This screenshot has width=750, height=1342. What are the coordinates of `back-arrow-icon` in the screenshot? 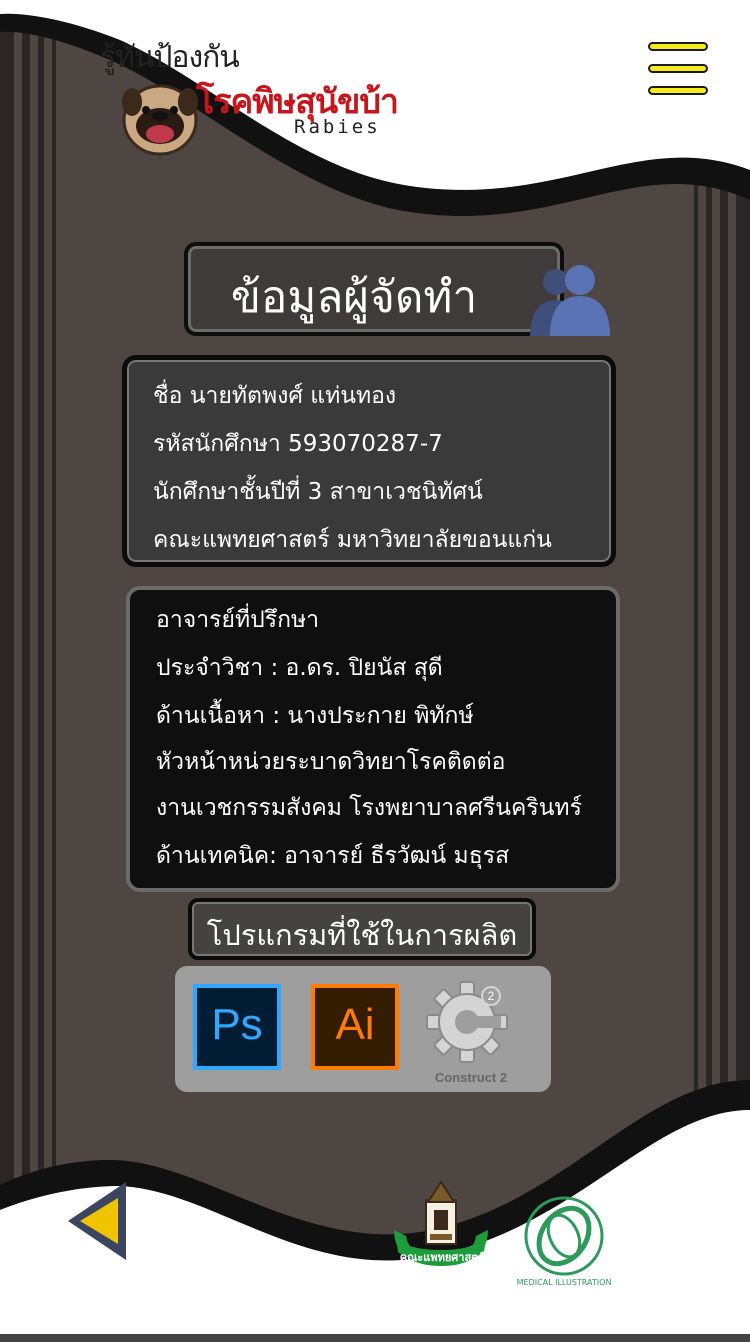 It's located at (97, 1221).